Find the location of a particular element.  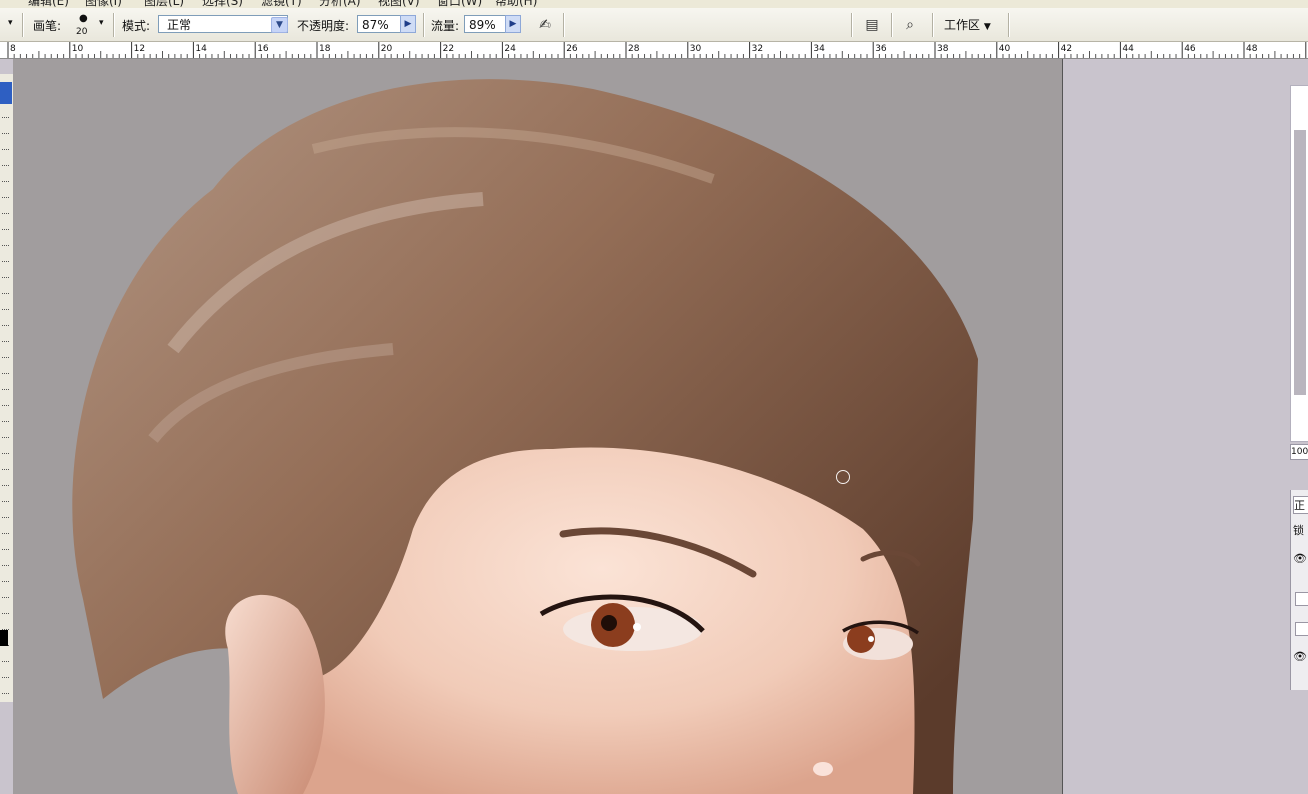

ruler-label: 34 is located at coordinates (819, 49).